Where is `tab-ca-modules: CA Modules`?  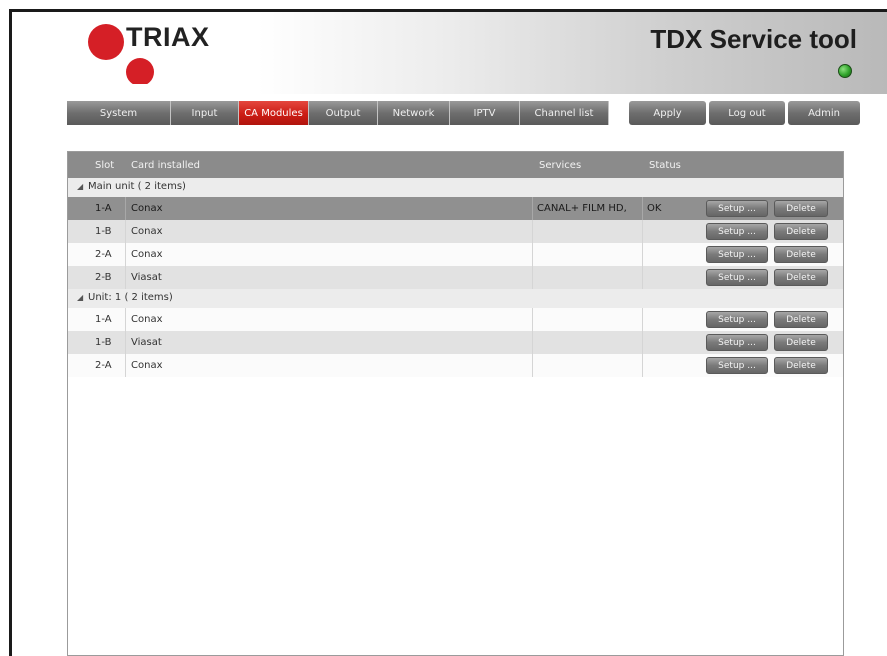 tab-ca-modules: CA Modules is located at coordinates (274, 113).